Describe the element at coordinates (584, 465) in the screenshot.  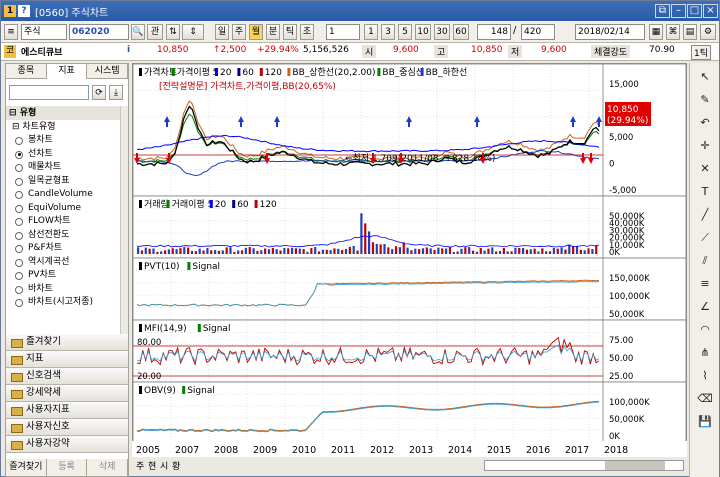
I see `chart-scrollbar` at that location.